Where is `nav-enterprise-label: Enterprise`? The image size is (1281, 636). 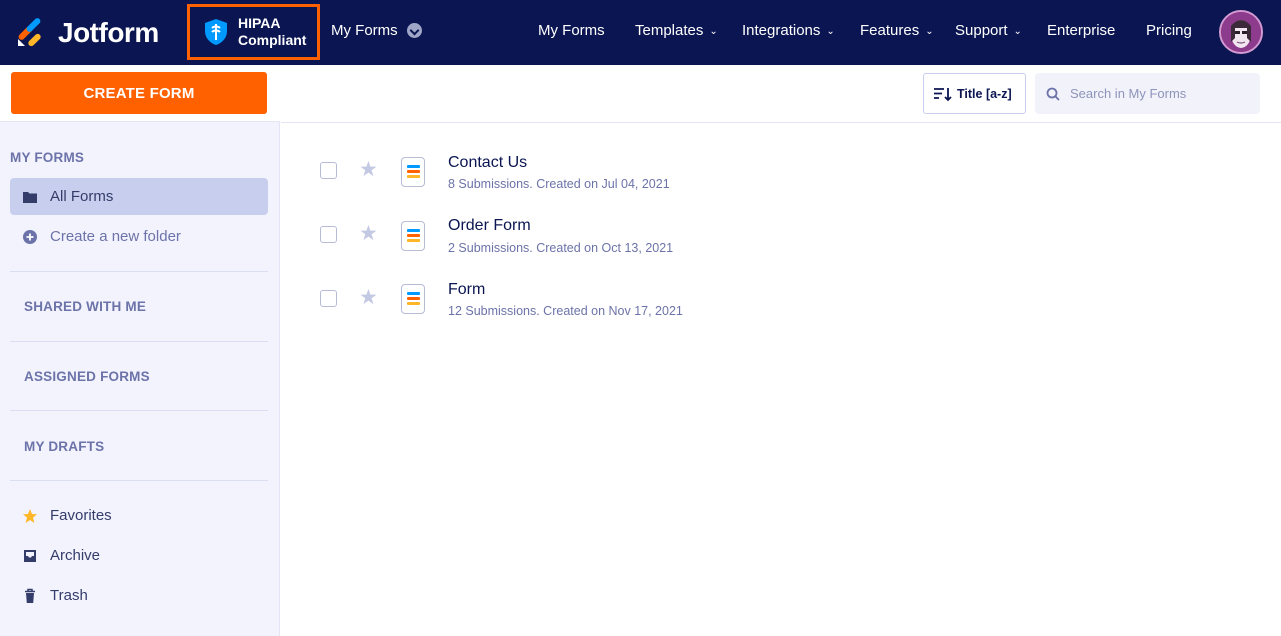
nav-enterprise-label: Enterprise is located at coordinates (1081, 30).